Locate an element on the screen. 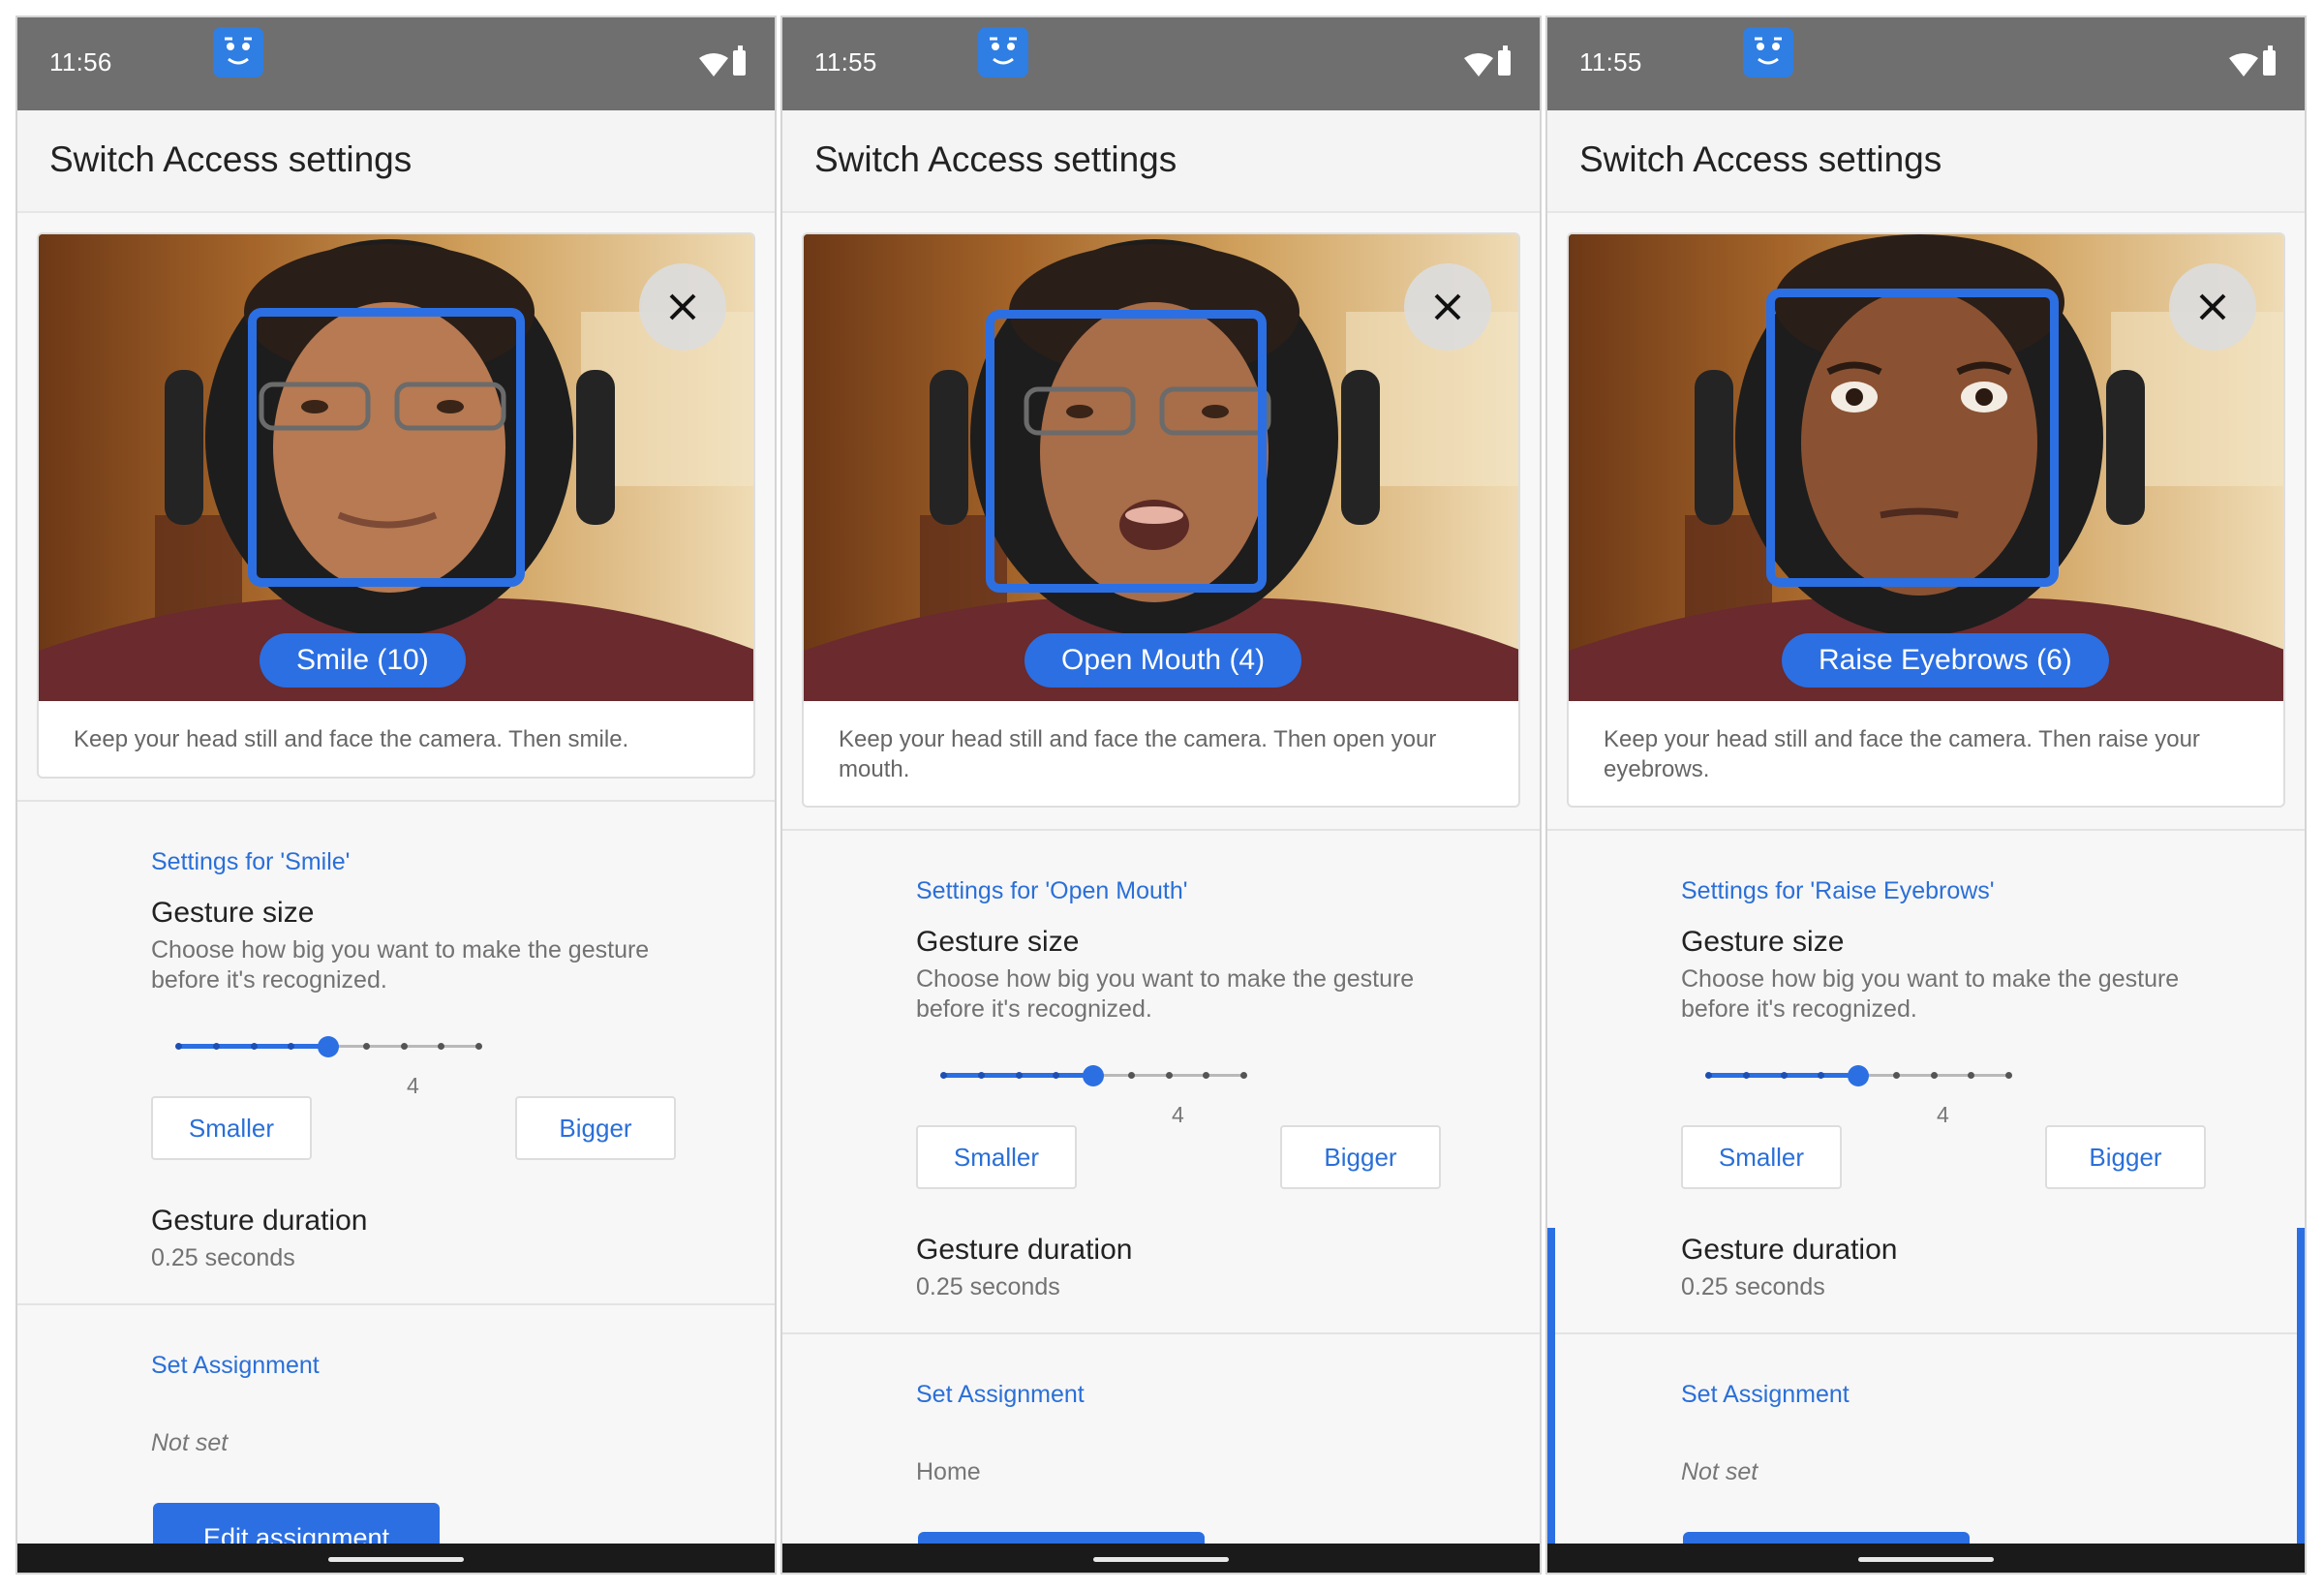  gesture-chip: Smile (10) is located at coordinates (363, 660).